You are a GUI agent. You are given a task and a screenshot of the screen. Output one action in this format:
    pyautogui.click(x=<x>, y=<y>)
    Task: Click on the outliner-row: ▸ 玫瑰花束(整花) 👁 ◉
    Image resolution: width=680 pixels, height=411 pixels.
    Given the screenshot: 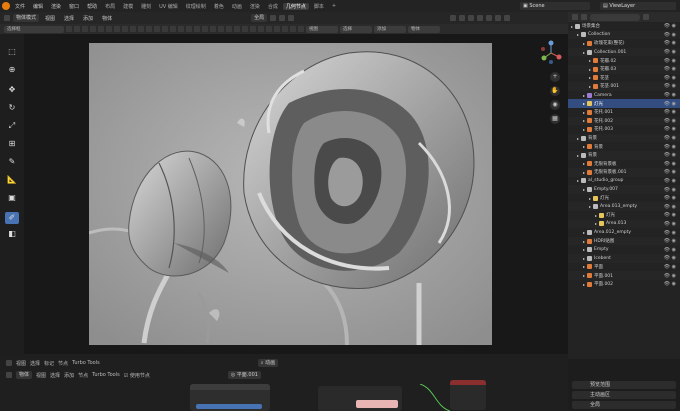 What is the action you would take?
    pyautogui.click(x=624, y=43)
    